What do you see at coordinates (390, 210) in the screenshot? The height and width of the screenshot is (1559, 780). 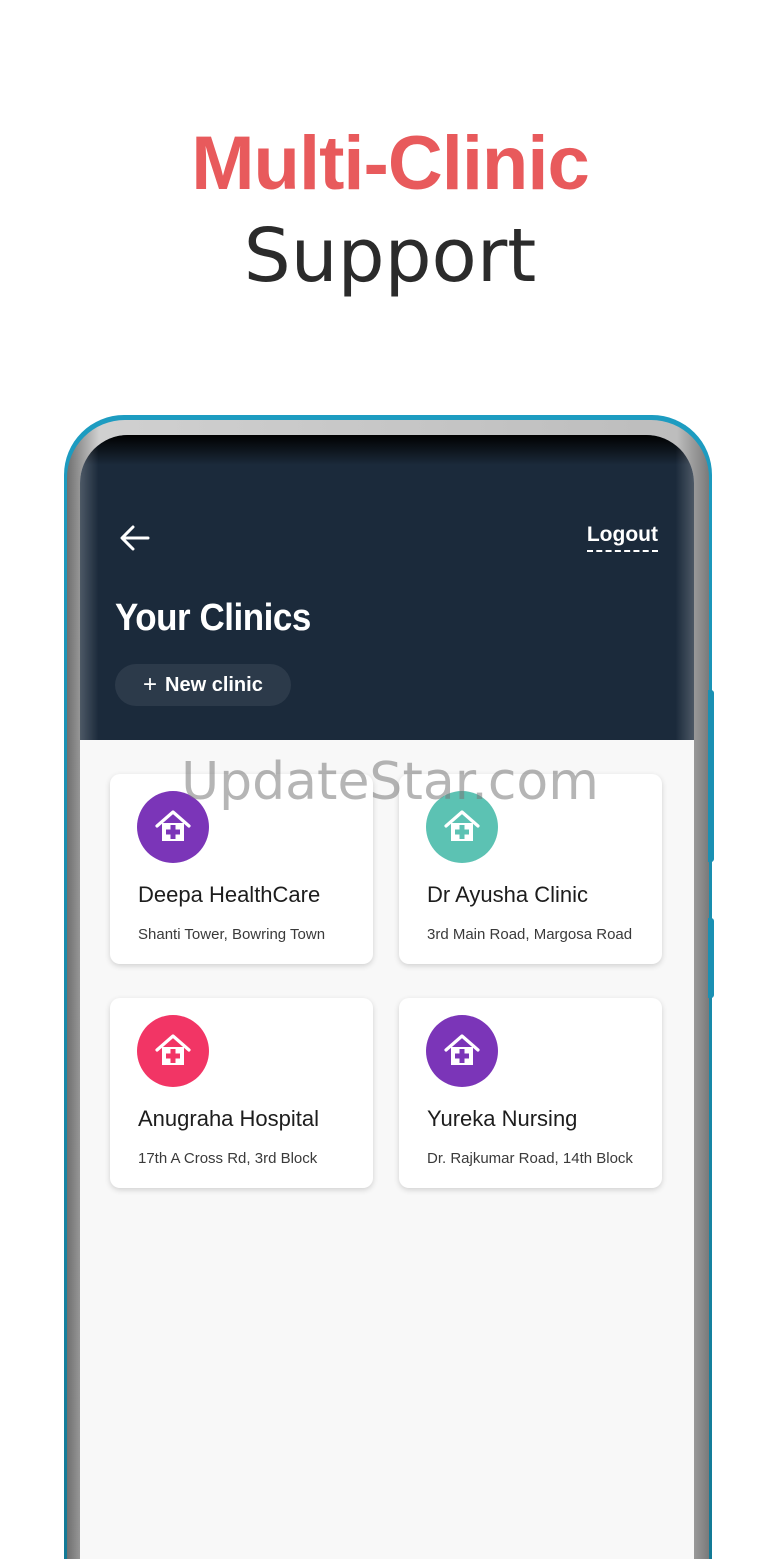 I see `promo-headline: Multi-Clinic Support` at bounding box center [390, 210].